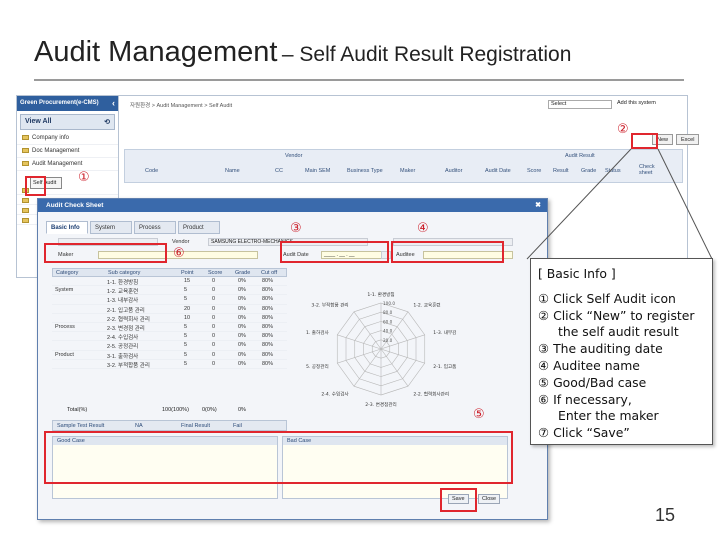 The width and height of the screenshot is (720, 540). What do you see at coordinates (608, 416) in the screenshot?
I see `instruction-continuation: Enter the maker` at bounding box center [608, 416].